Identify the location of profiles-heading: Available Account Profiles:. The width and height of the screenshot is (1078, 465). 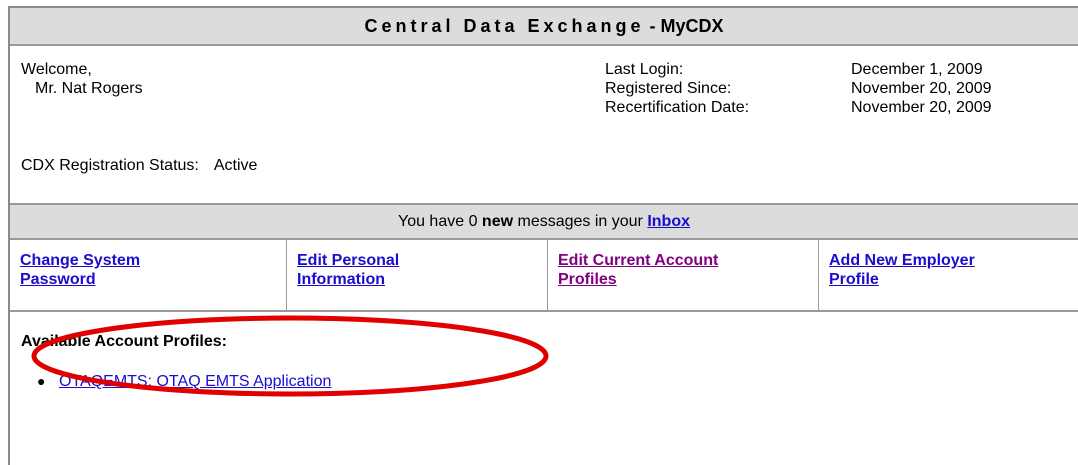
(124, 341).